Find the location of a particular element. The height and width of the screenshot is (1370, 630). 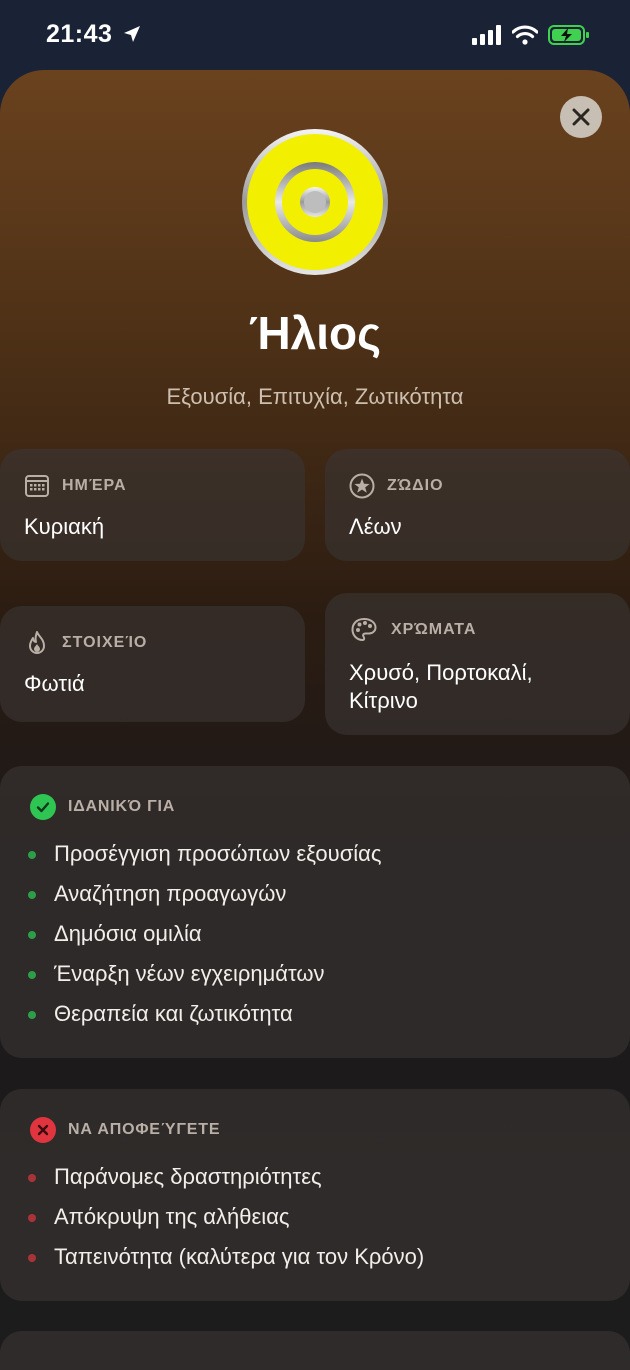

wifi-icon is located at coordinates (525, 35).